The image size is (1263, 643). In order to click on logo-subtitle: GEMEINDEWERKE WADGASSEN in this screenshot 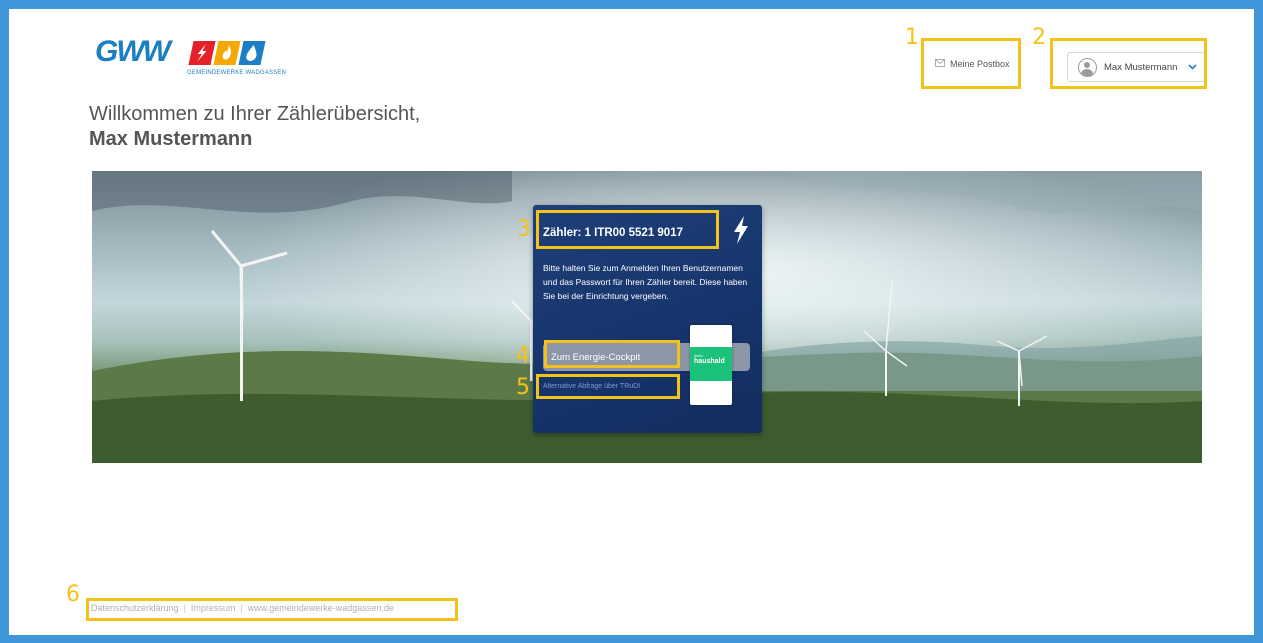, I will do `click(237, 73)`.